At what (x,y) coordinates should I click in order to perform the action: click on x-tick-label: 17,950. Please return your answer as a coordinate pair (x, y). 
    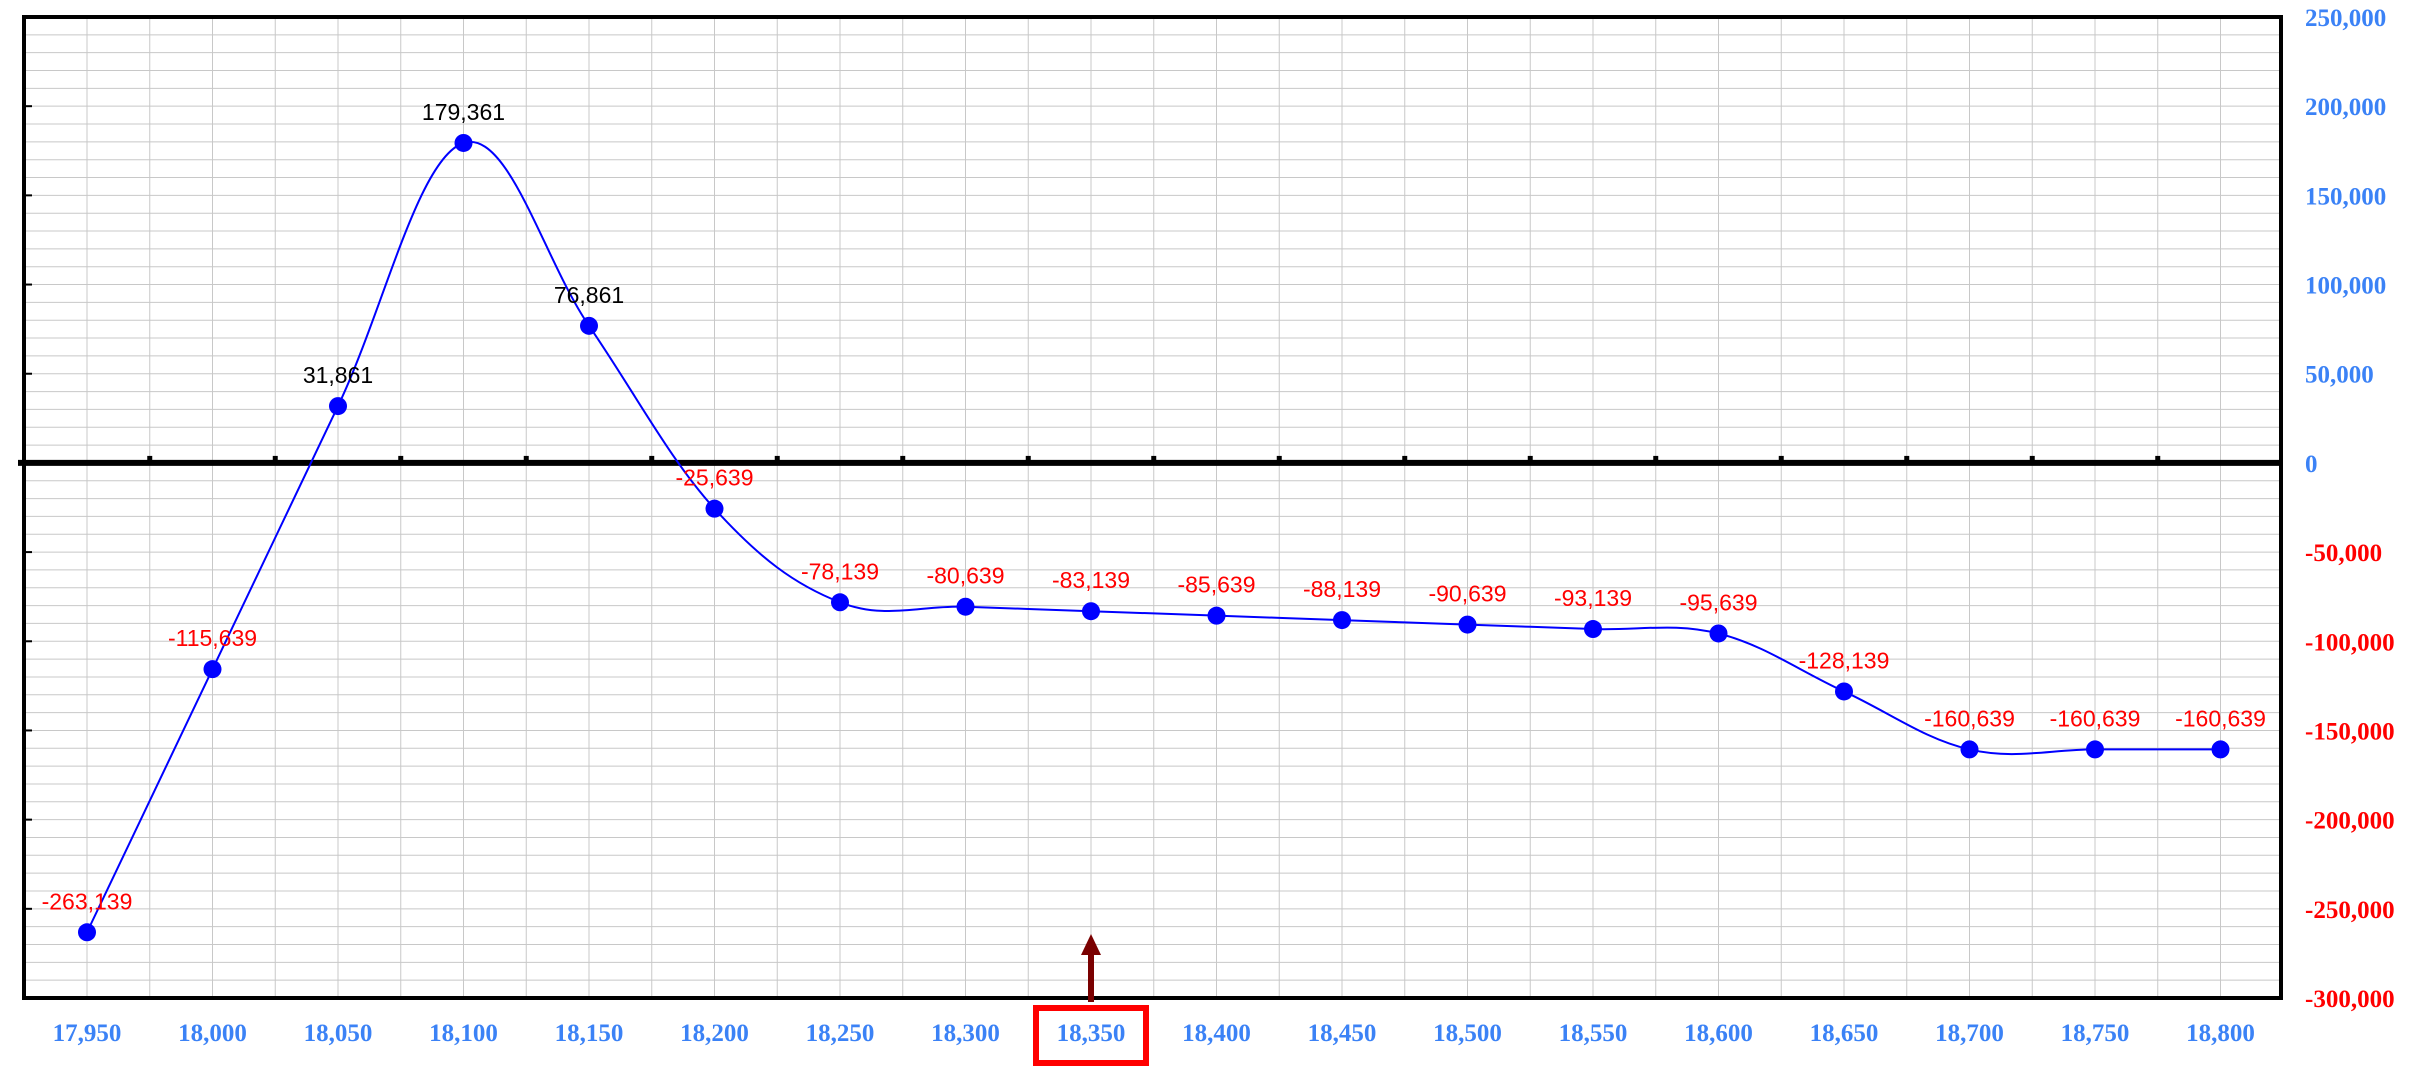
    Looking at the image, I should click on (87, 1033).